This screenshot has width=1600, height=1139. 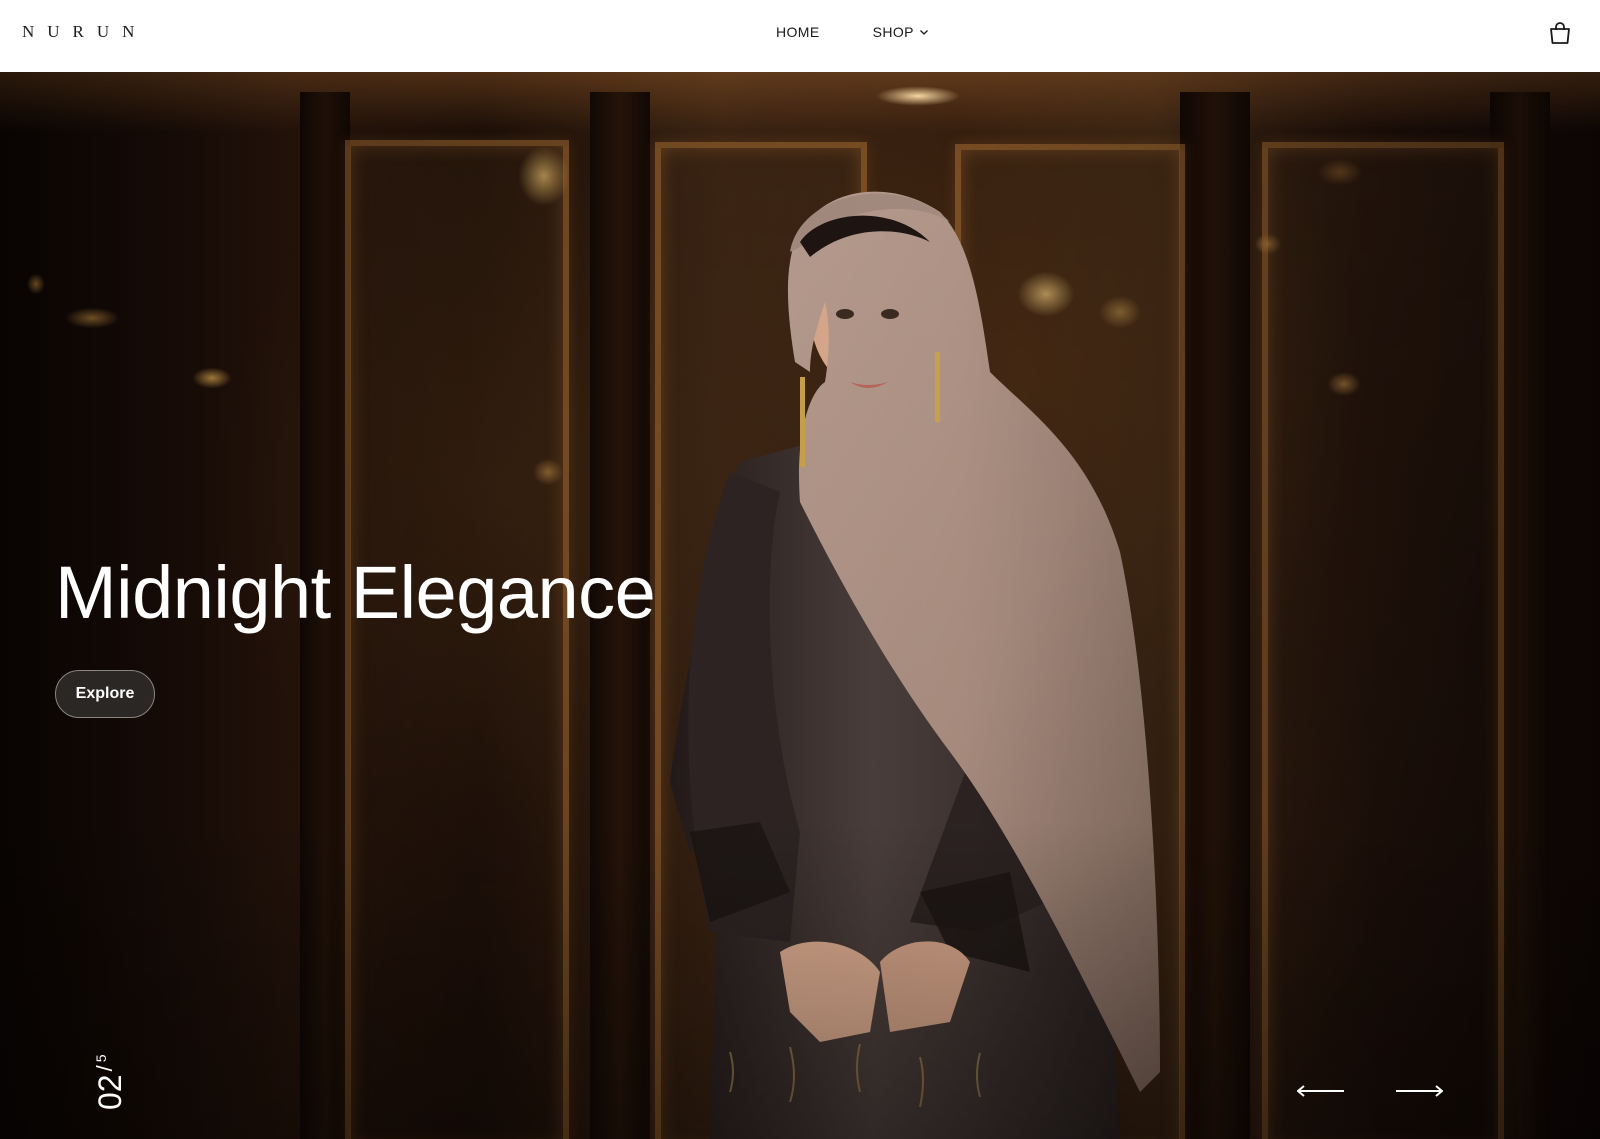 I want to click on site-header: NURUN HOME SHOP, so click(x=800, y=36).